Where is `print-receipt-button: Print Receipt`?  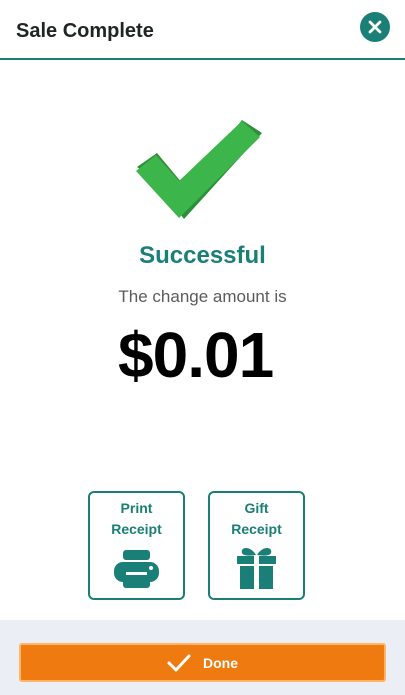
print-receipt-button: Print Receipt is located at coordinates (136, 545).